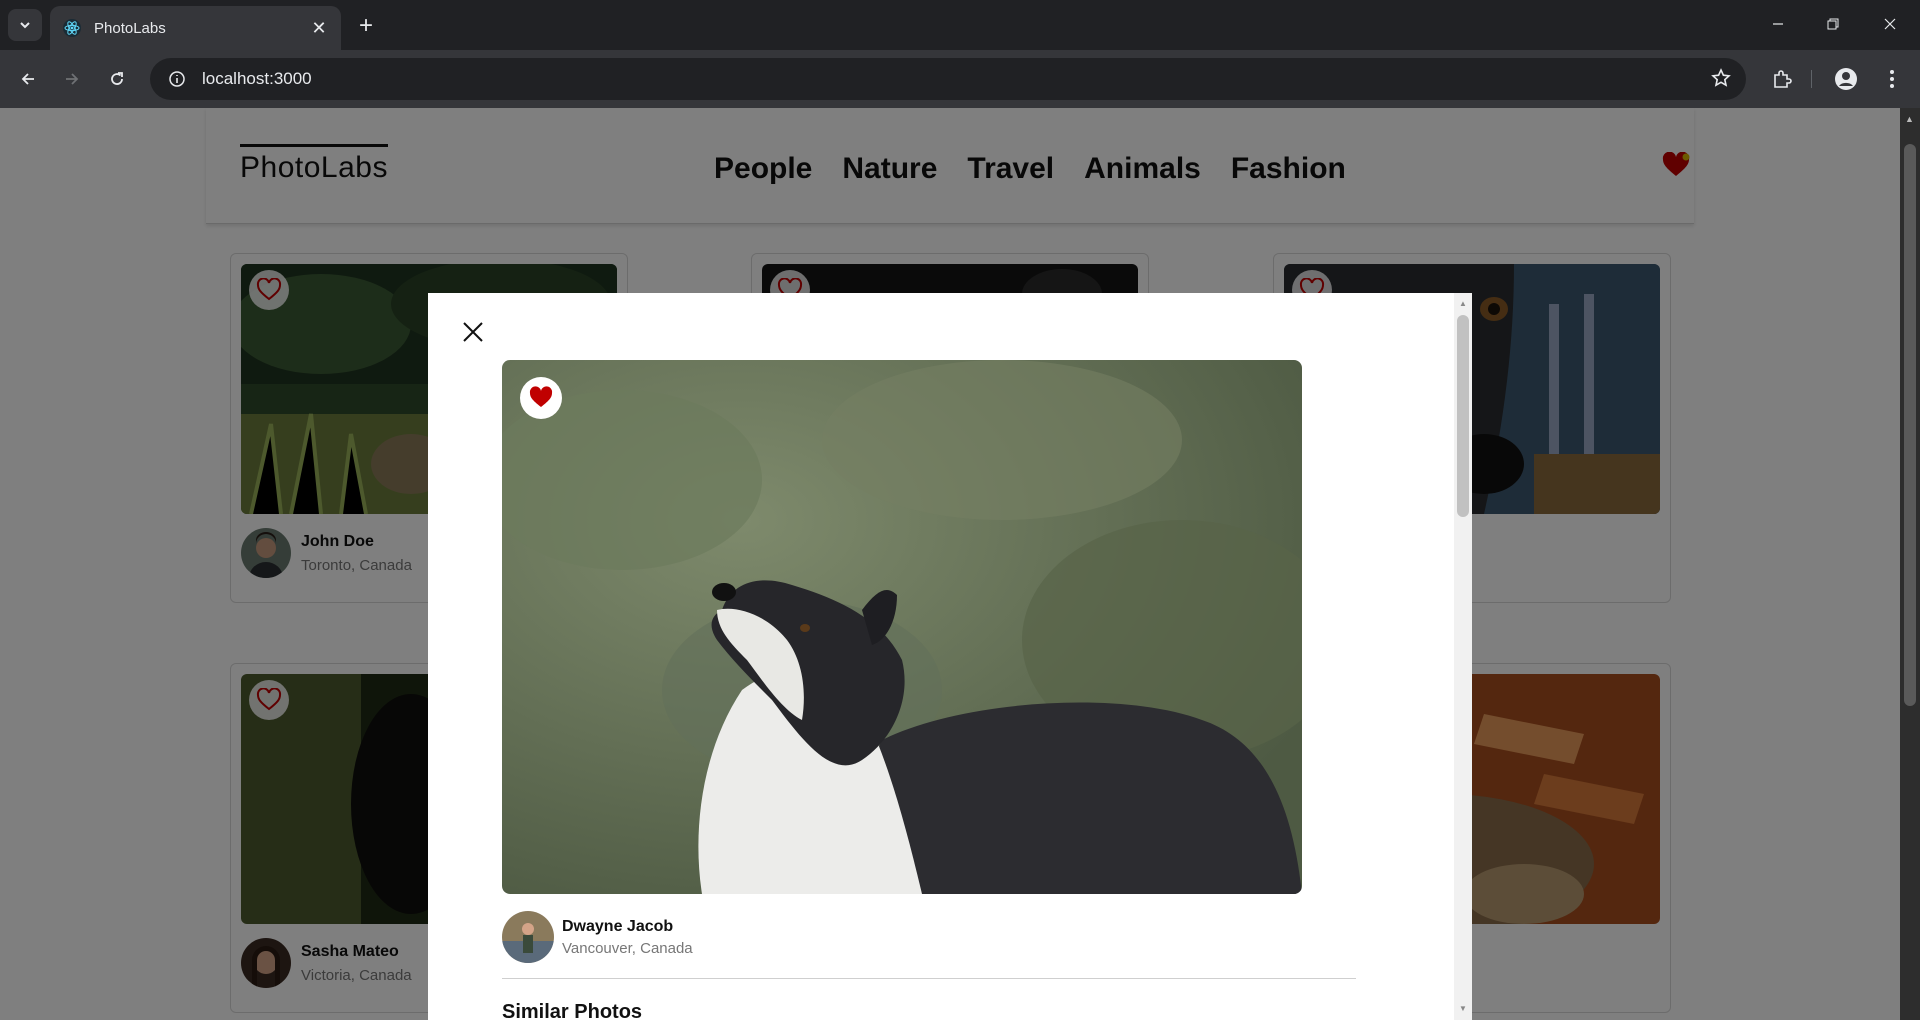  I want to click on restore-button, so click(1833, 24).